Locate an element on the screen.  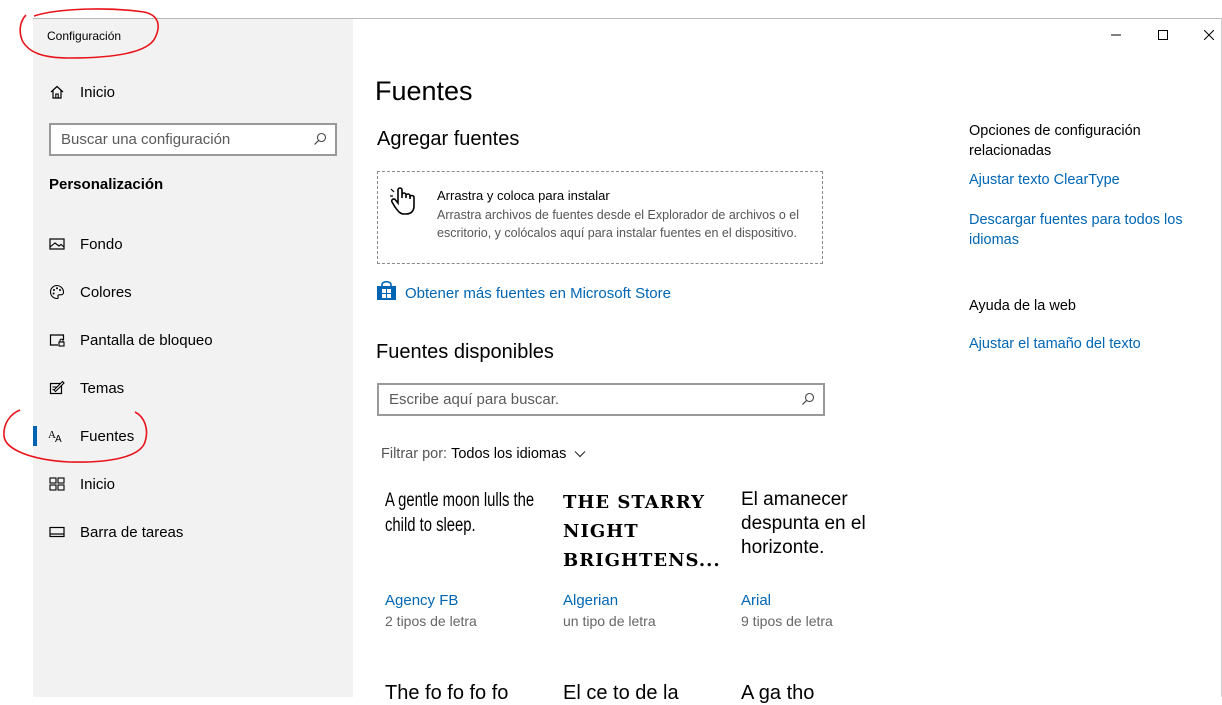
cleartype-link: Ajustar texto ClearType is located at coordinates (1089, 180).